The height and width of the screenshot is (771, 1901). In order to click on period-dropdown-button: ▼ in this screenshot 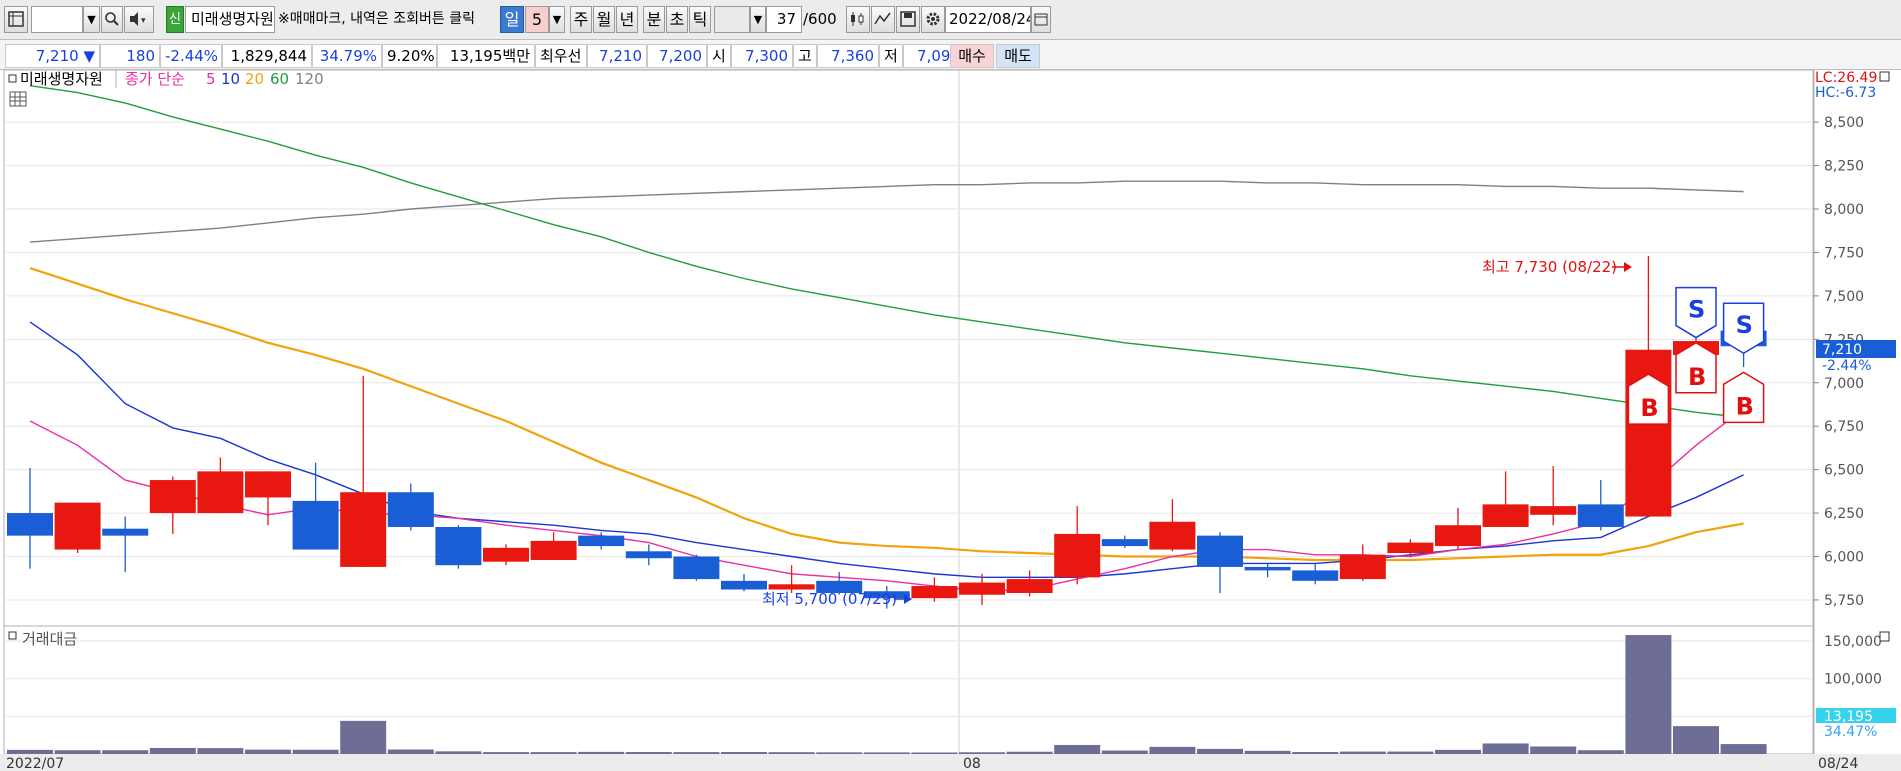, I will do `click(557, 19)`.